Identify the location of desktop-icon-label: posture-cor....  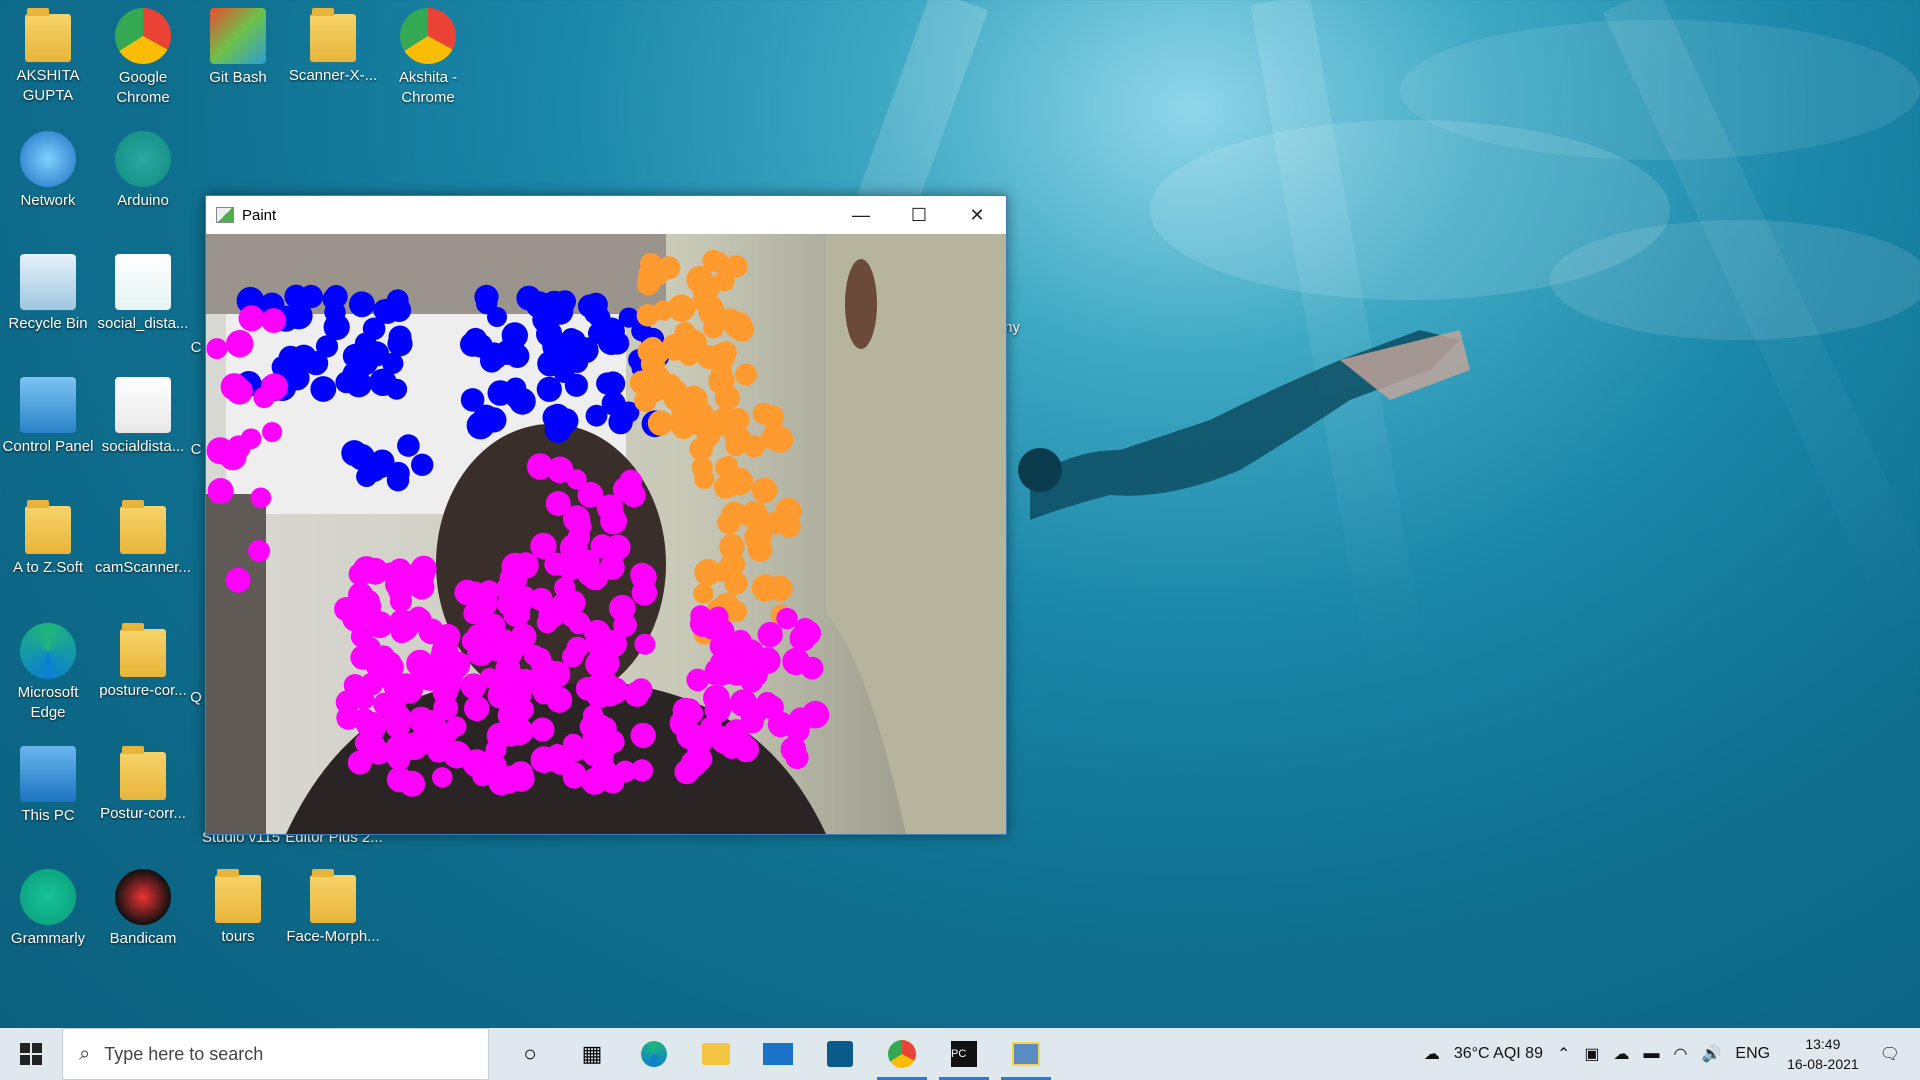
(143, 690).